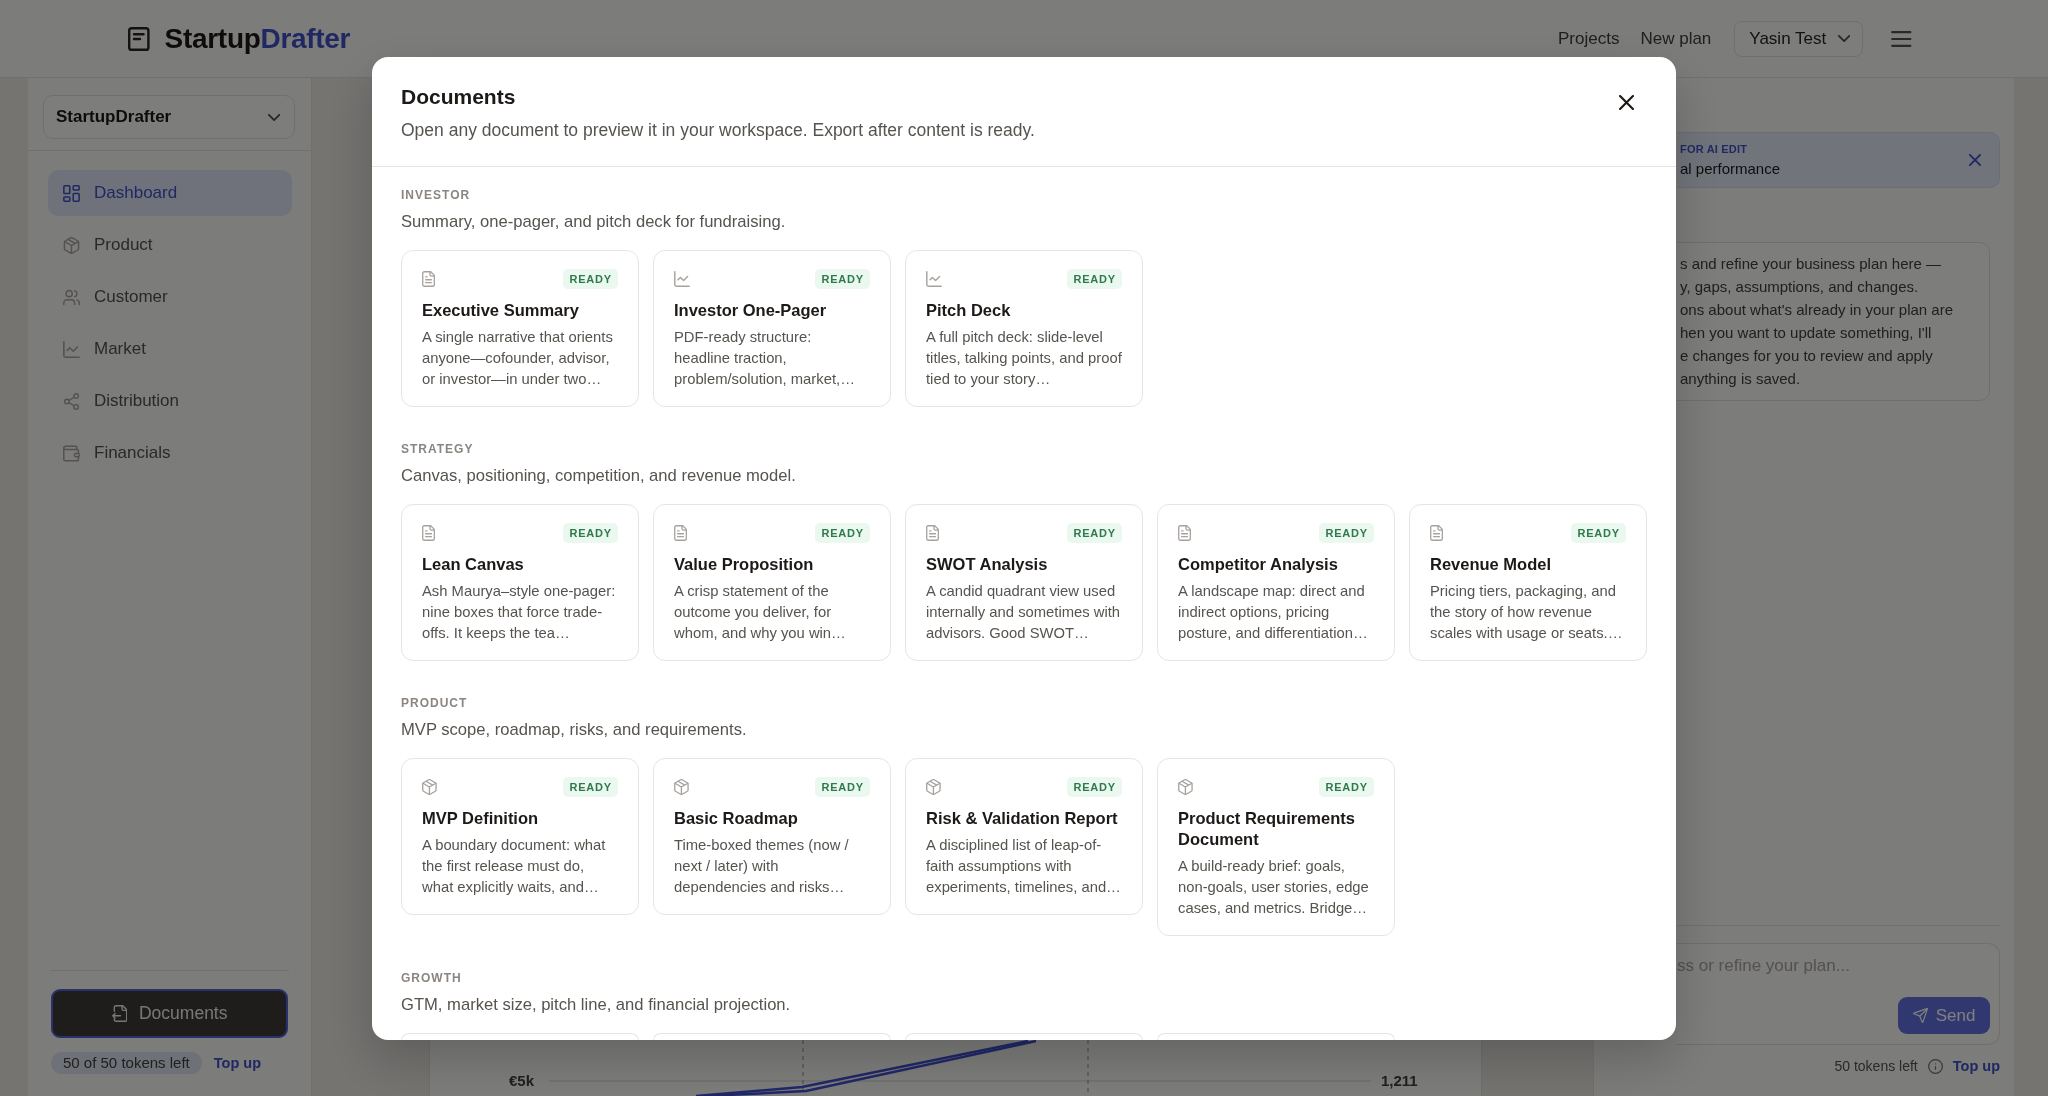  What do you see at coordinates (126, 1063) in the screenshot?
I see `token-count-badge: 50 of 50 tokens left` at bounding box center [126, 1063].